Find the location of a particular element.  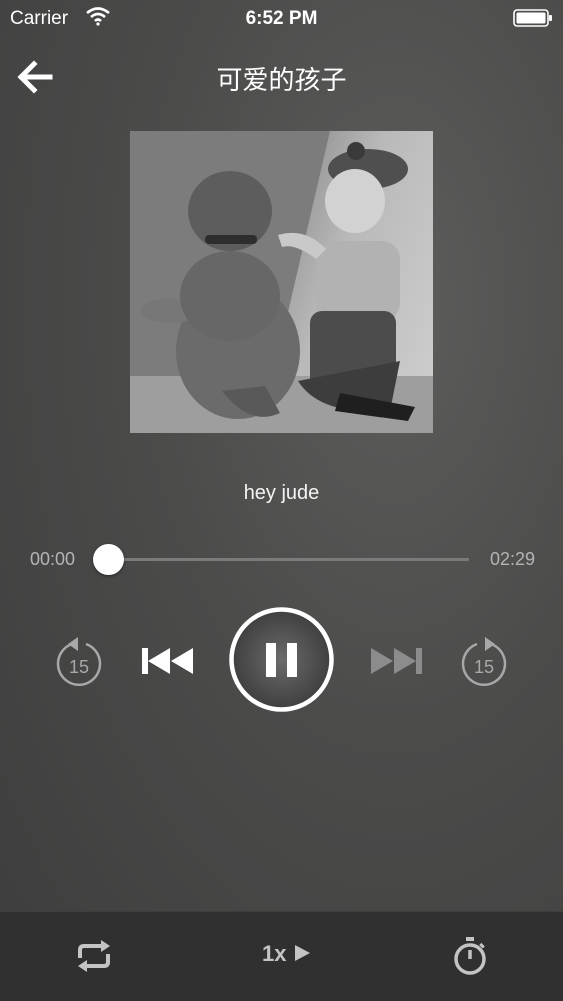

rewind-15-icon: 15 is located at coordinates (79, 661).